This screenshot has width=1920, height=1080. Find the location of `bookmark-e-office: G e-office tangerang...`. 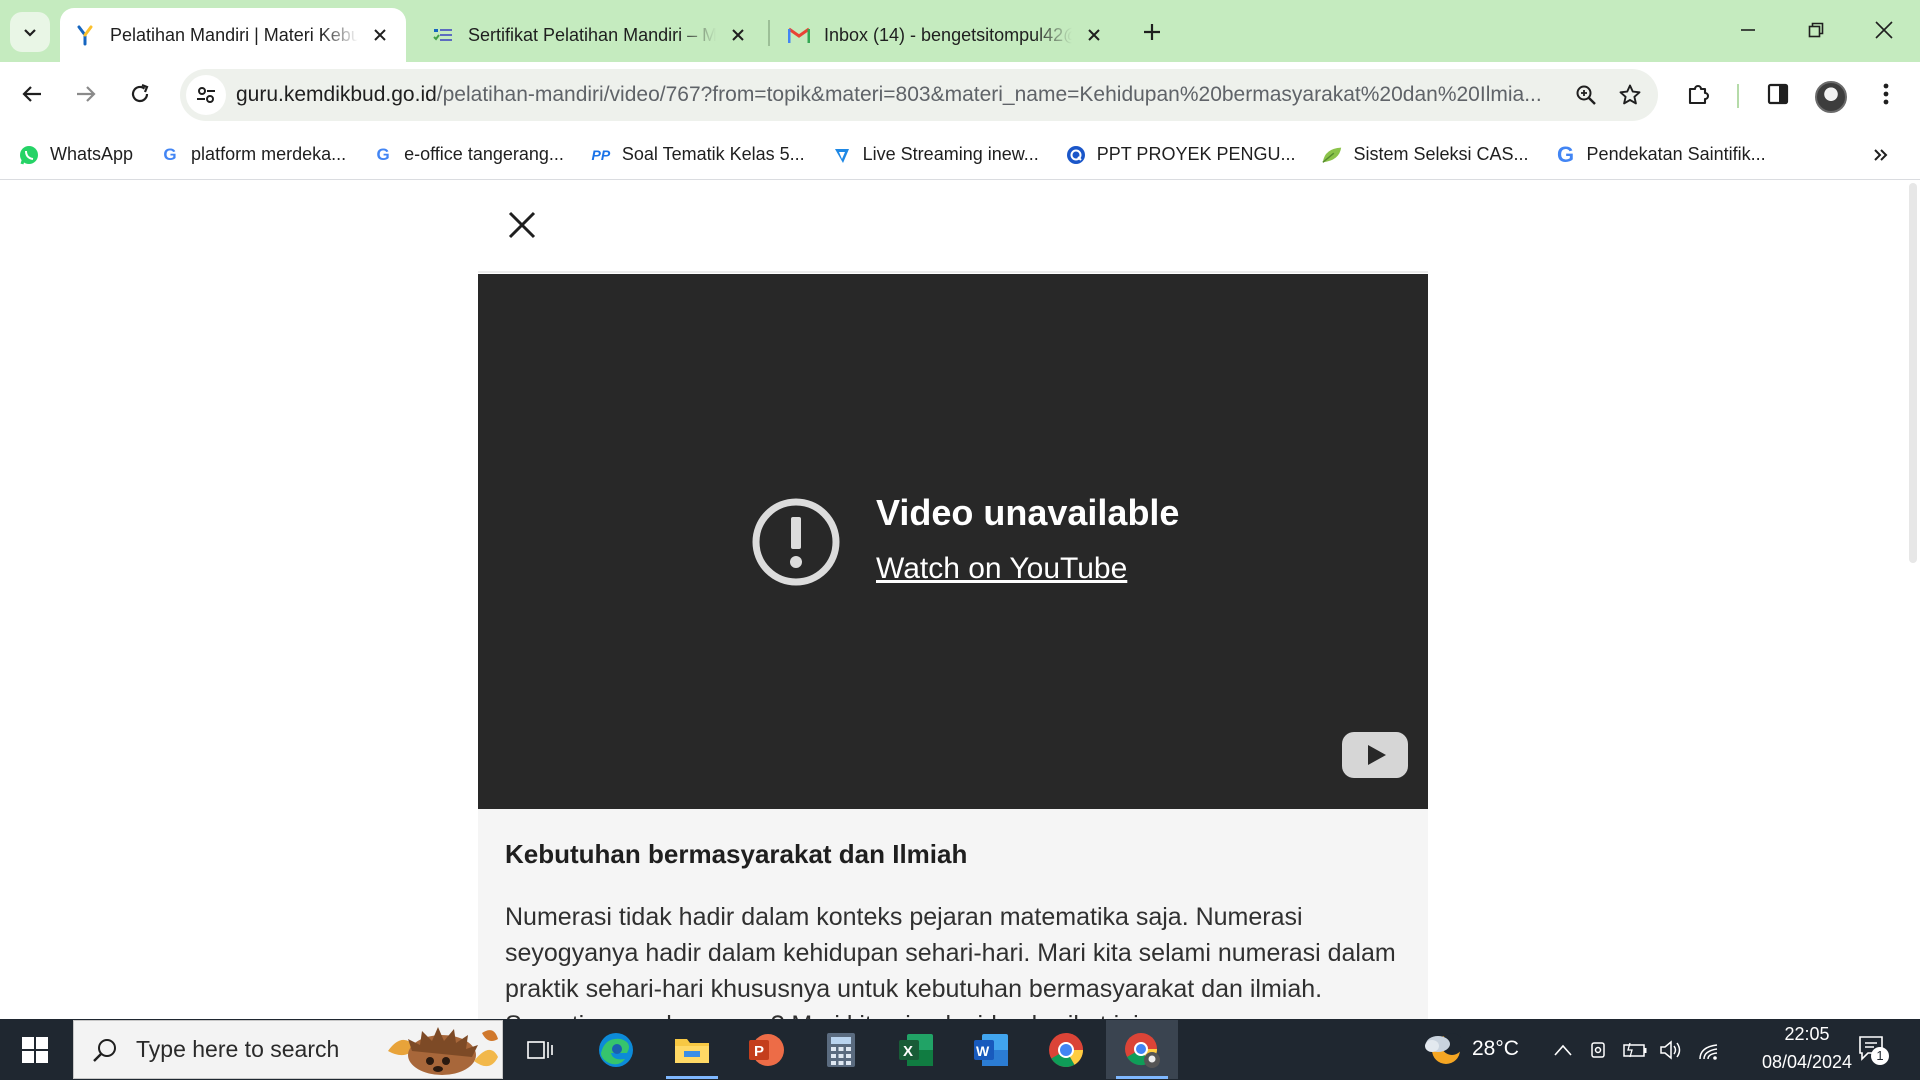

bookmark-e-office: G e-office tangerang... is located at coordinates (467, 155).